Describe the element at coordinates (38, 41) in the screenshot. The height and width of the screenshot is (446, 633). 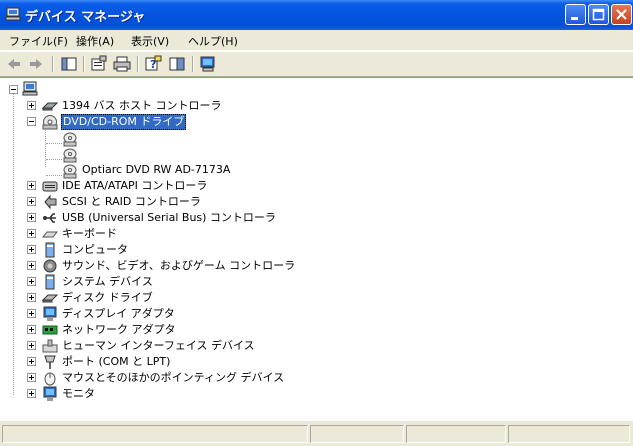
I see `menu-file: ファイル(F)` at that location.